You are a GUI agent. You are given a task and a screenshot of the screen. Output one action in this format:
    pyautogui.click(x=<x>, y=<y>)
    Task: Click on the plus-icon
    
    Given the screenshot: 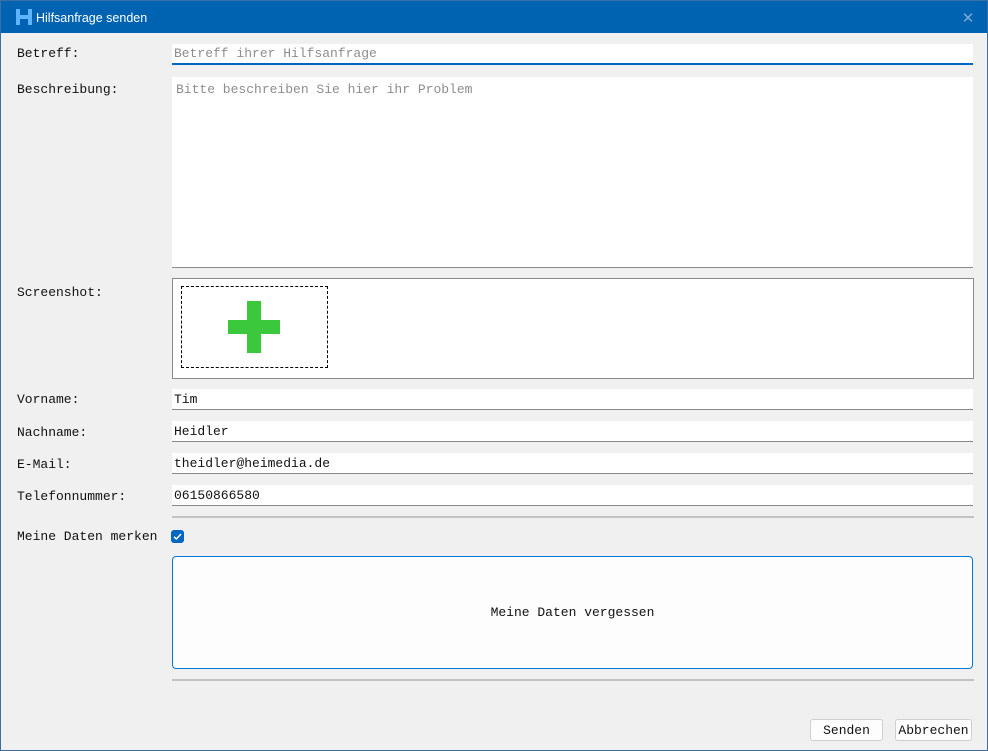 What is the action you would take?
    pyautogui.click(x=254, y=327)
    